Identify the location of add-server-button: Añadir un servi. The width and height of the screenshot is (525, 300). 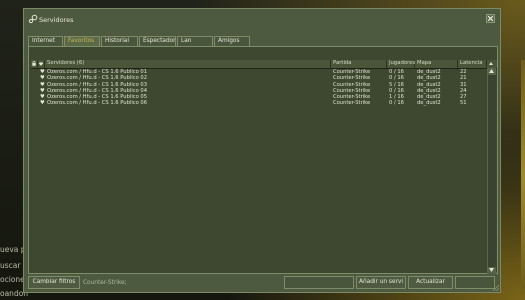
(381, 282).